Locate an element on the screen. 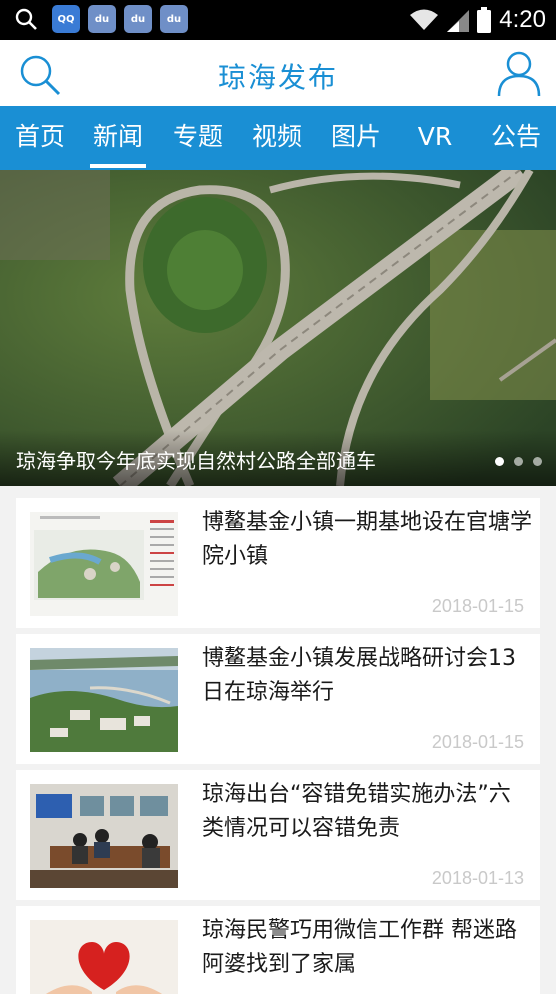  tab-news: 新闻 is located at coordinates (118, 138).